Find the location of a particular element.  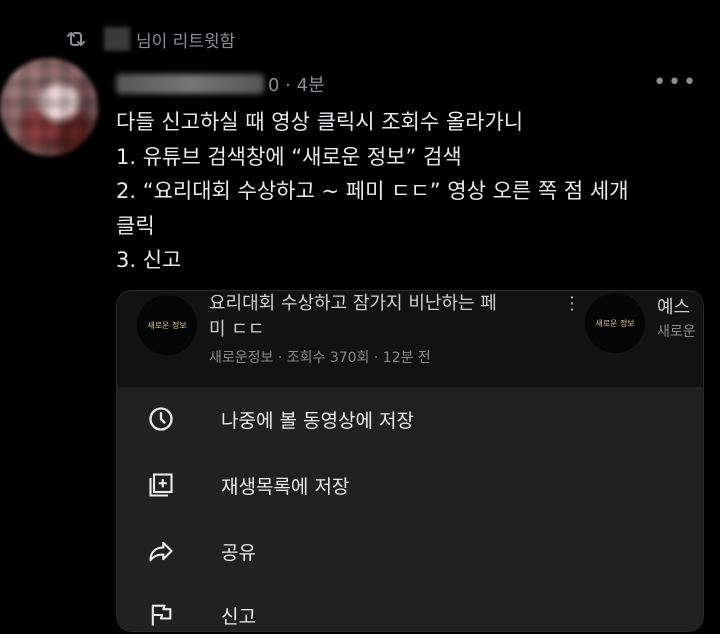

more-options-icon: ••• is located at coordinates (675, 82).